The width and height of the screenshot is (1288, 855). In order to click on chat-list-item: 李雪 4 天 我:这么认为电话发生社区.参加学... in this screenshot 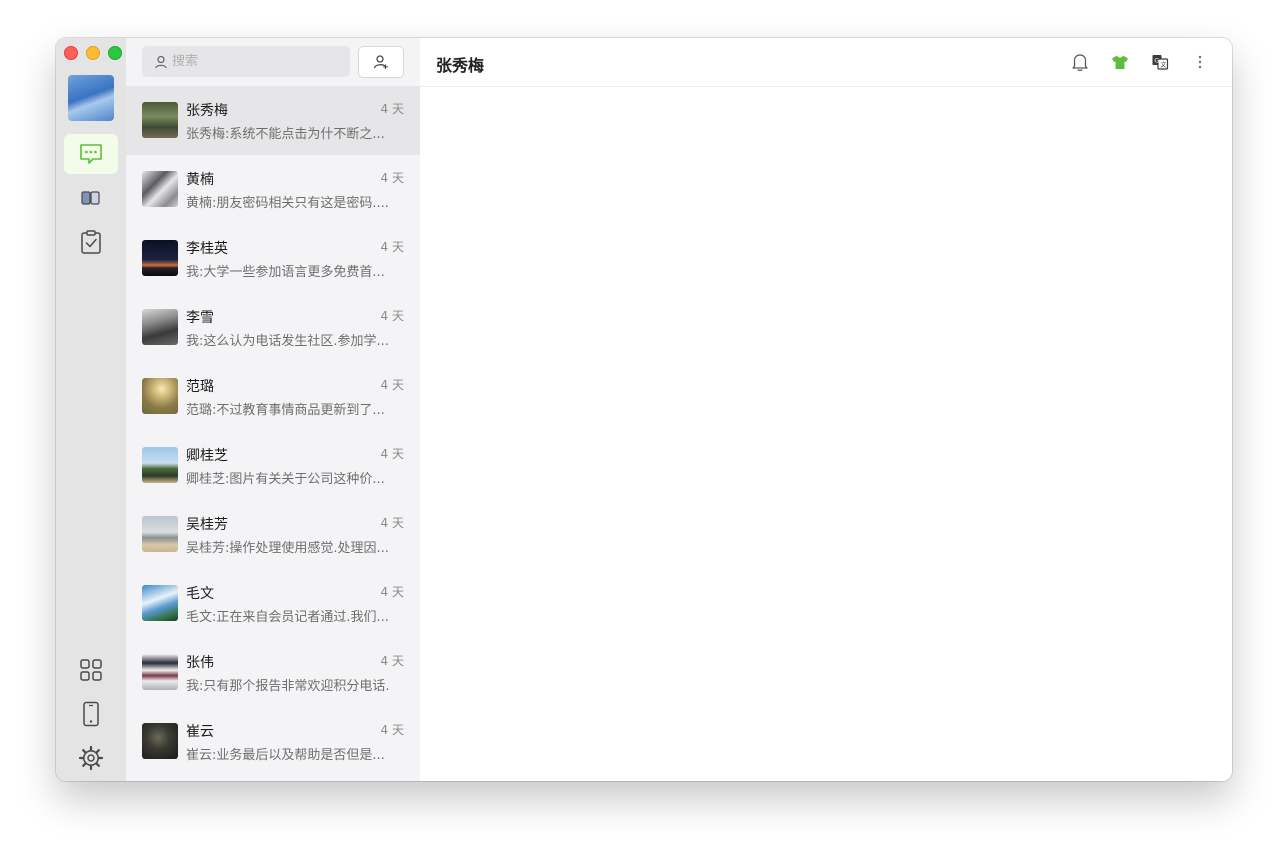, I will do `click(273, 327)`.